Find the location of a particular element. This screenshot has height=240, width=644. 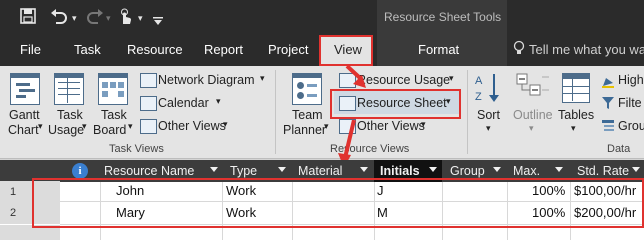

type-filter-icon is located at coordinates (282, 169).